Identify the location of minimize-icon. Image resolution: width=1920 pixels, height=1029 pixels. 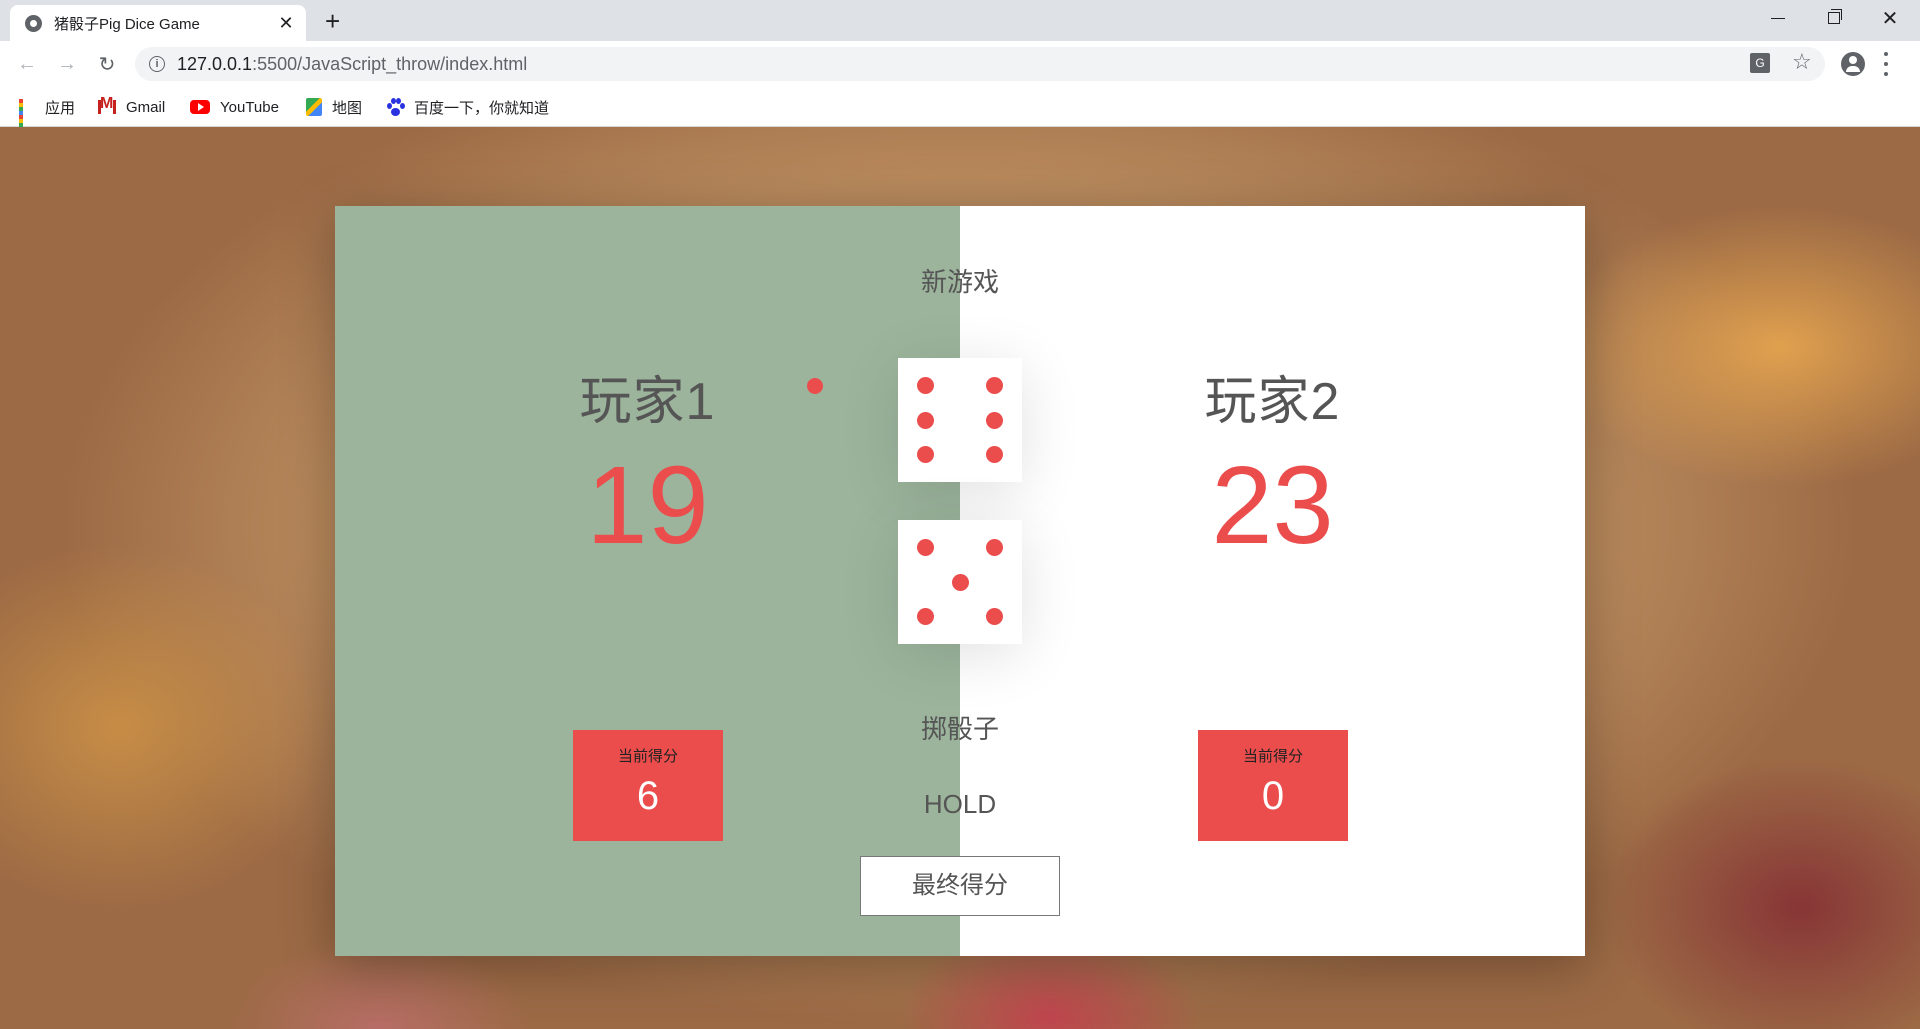
(1778, 18).